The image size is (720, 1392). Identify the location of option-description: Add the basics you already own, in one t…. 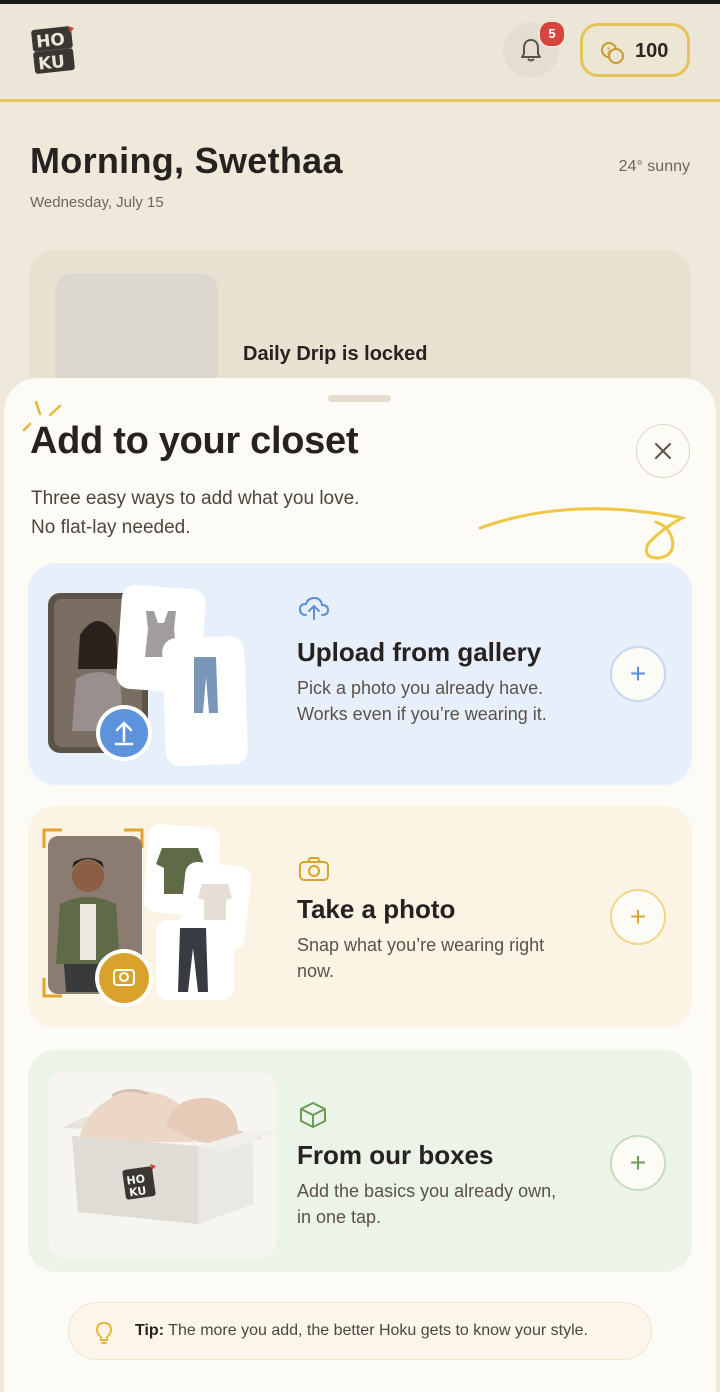
(427, 1204).